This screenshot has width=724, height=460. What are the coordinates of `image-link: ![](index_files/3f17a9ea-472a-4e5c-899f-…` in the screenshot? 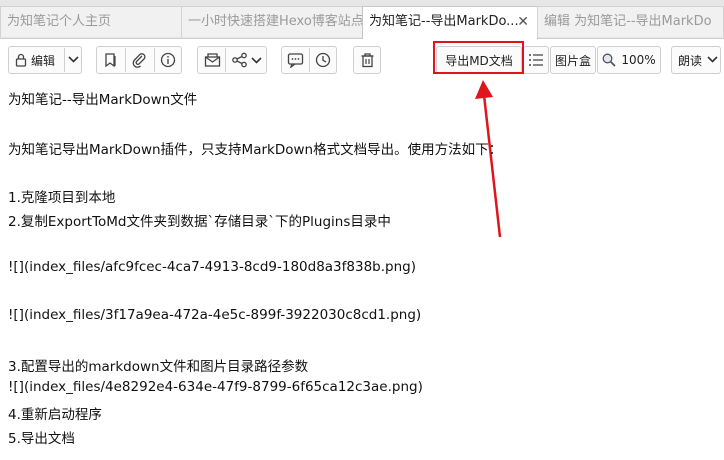 It's located at (215, 315).